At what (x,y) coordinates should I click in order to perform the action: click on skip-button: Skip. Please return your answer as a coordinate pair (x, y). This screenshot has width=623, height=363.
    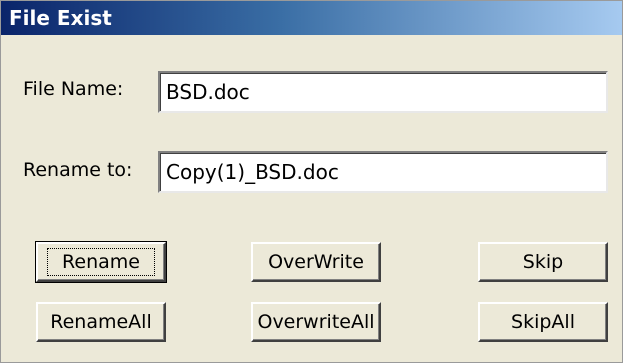
    Looking at the image, I should click on (543, 262).